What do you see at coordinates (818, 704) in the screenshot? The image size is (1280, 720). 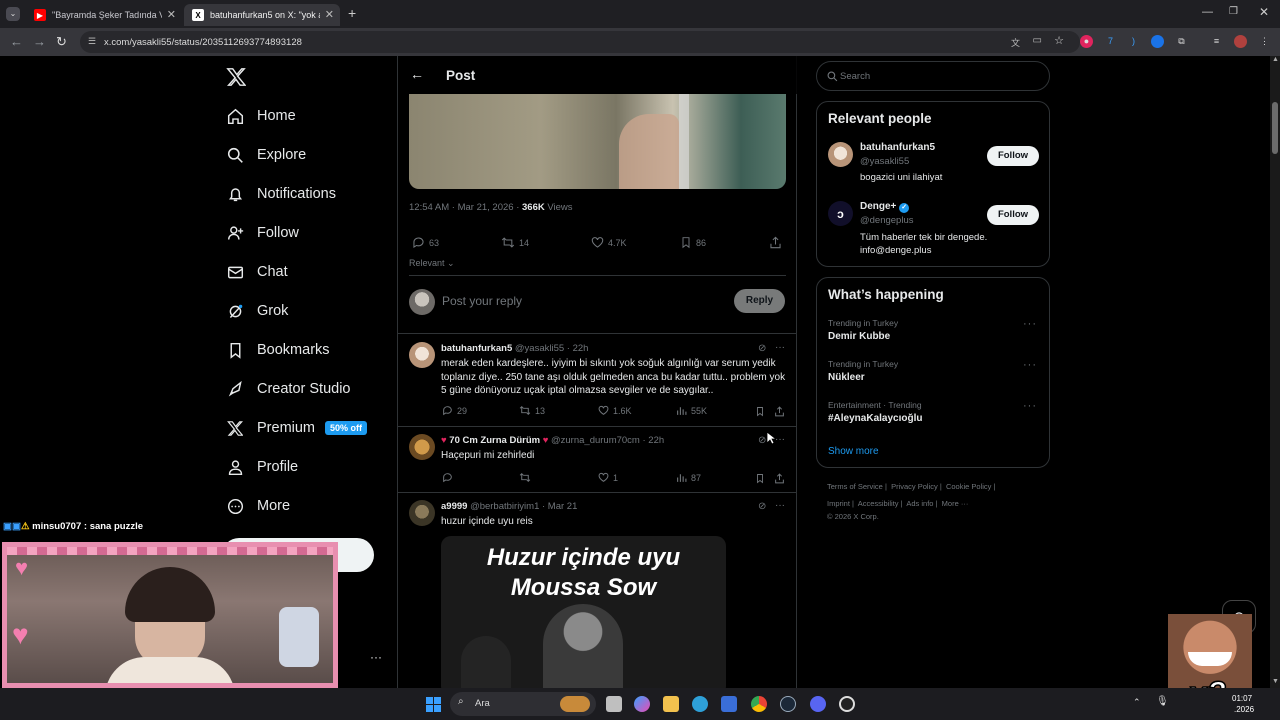 I see `discord-icon` at bounding box center [818, 704].